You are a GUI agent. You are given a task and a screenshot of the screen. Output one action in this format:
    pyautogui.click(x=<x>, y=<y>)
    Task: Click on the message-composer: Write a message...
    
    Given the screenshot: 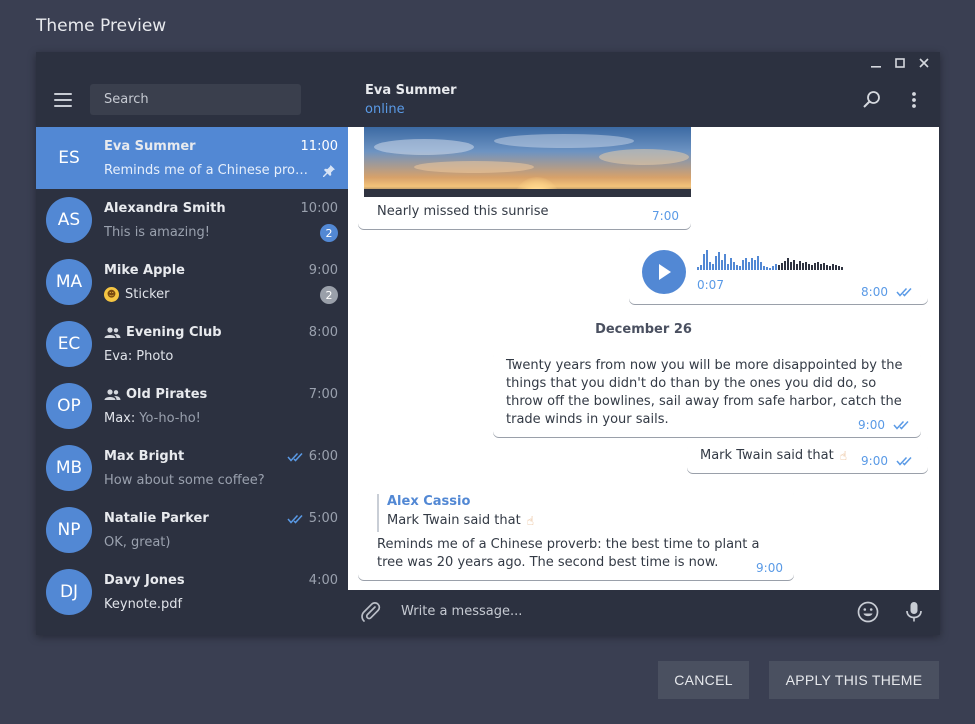 What is the action you would take?
    pyautogui.click(x=644, y=612)
    